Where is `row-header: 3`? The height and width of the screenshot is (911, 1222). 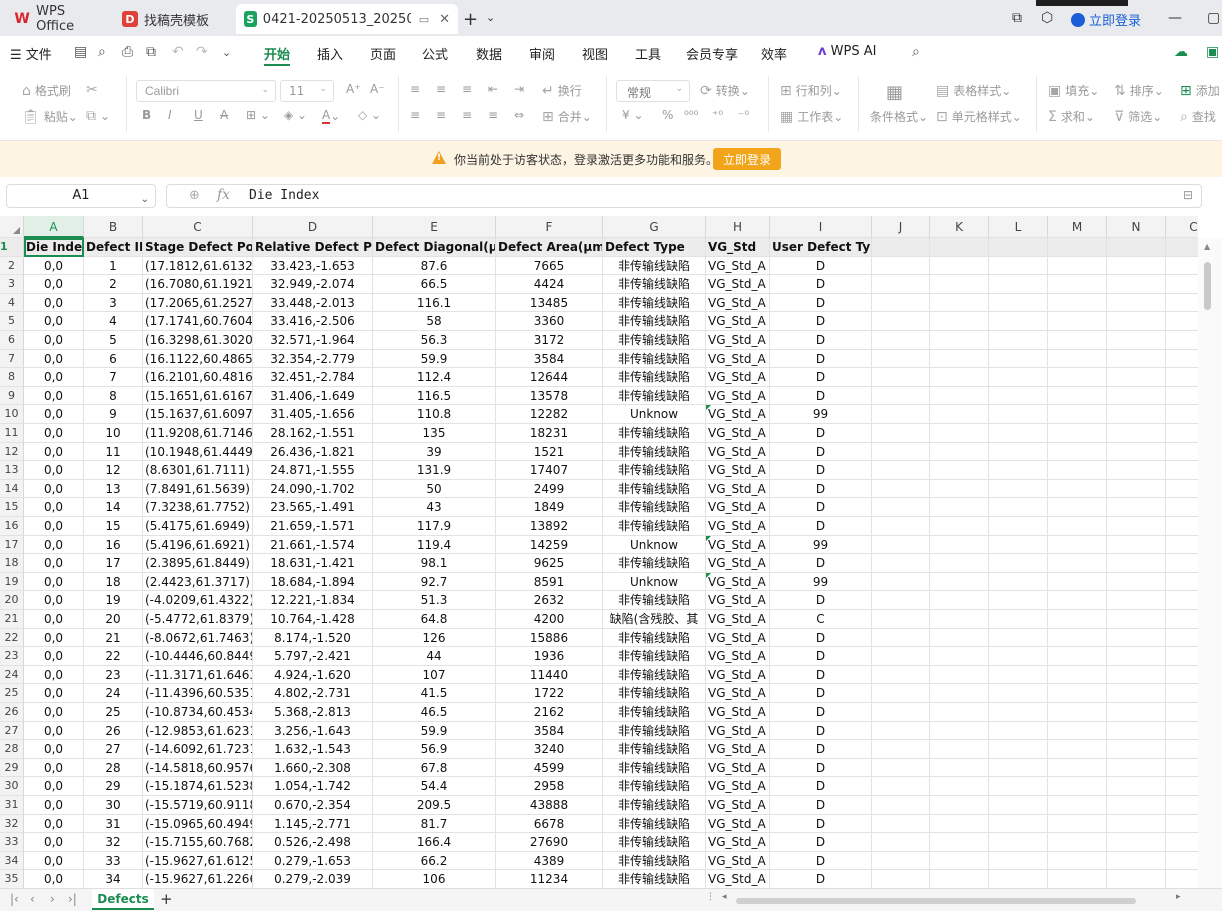 row-header: 3 is located at coordinates (12, 284).